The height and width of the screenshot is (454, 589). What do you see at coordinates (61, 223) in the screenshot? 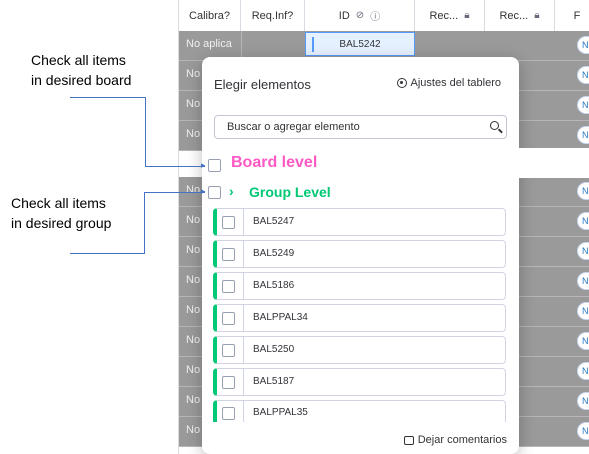
I see `annotation-line-2: in desired group` at bounding box center [61, 223].